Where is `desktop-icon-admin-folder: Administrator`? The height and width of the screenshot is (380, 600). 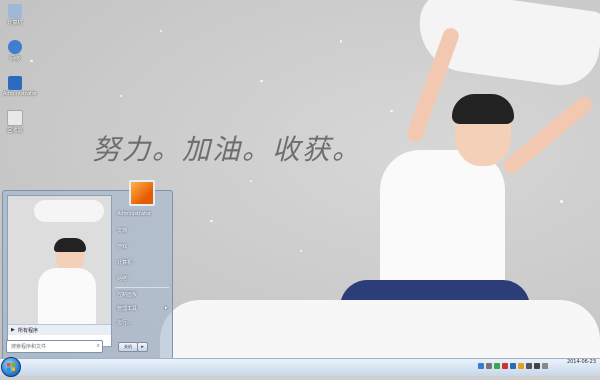
desktop-icon-admin-folder: Administrator is located at coordinates (20, 86).